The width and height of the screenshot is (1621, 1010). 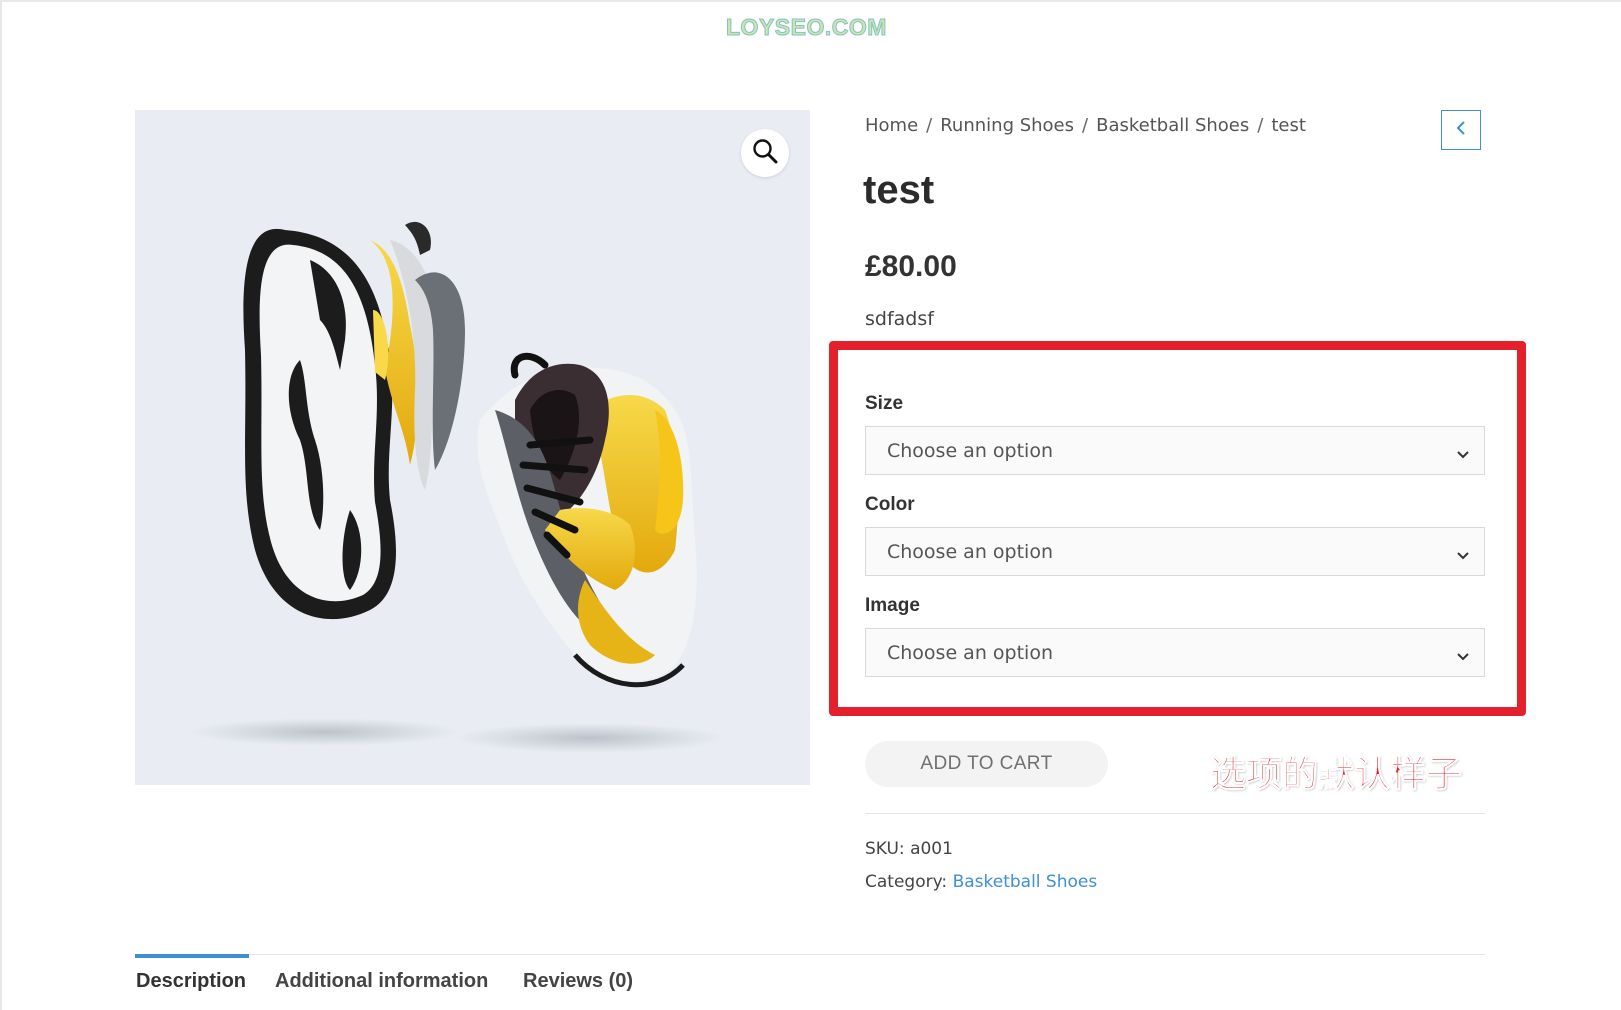 I want to click on breadcrumb: Home / Running Shoes / Basketball Shoes / test, so click(x=1085, y=125).